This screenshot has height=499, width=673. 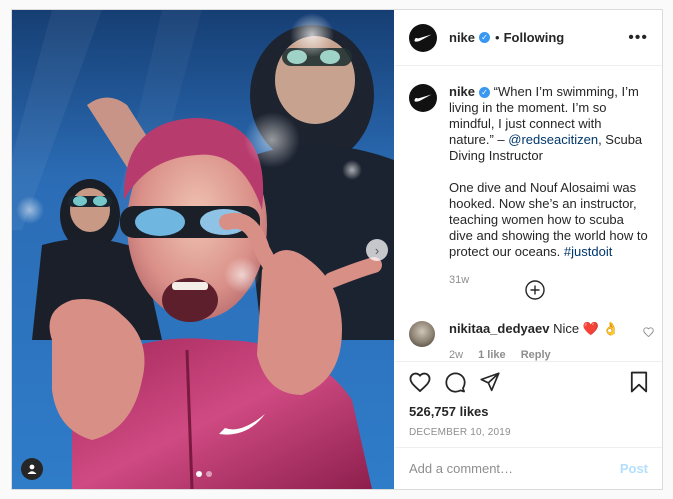 What do you see at coordinates (499, 328) in the screenshot?
I see `comment-username: nikitaa_dedyaev` at bounding box center [499, 328].